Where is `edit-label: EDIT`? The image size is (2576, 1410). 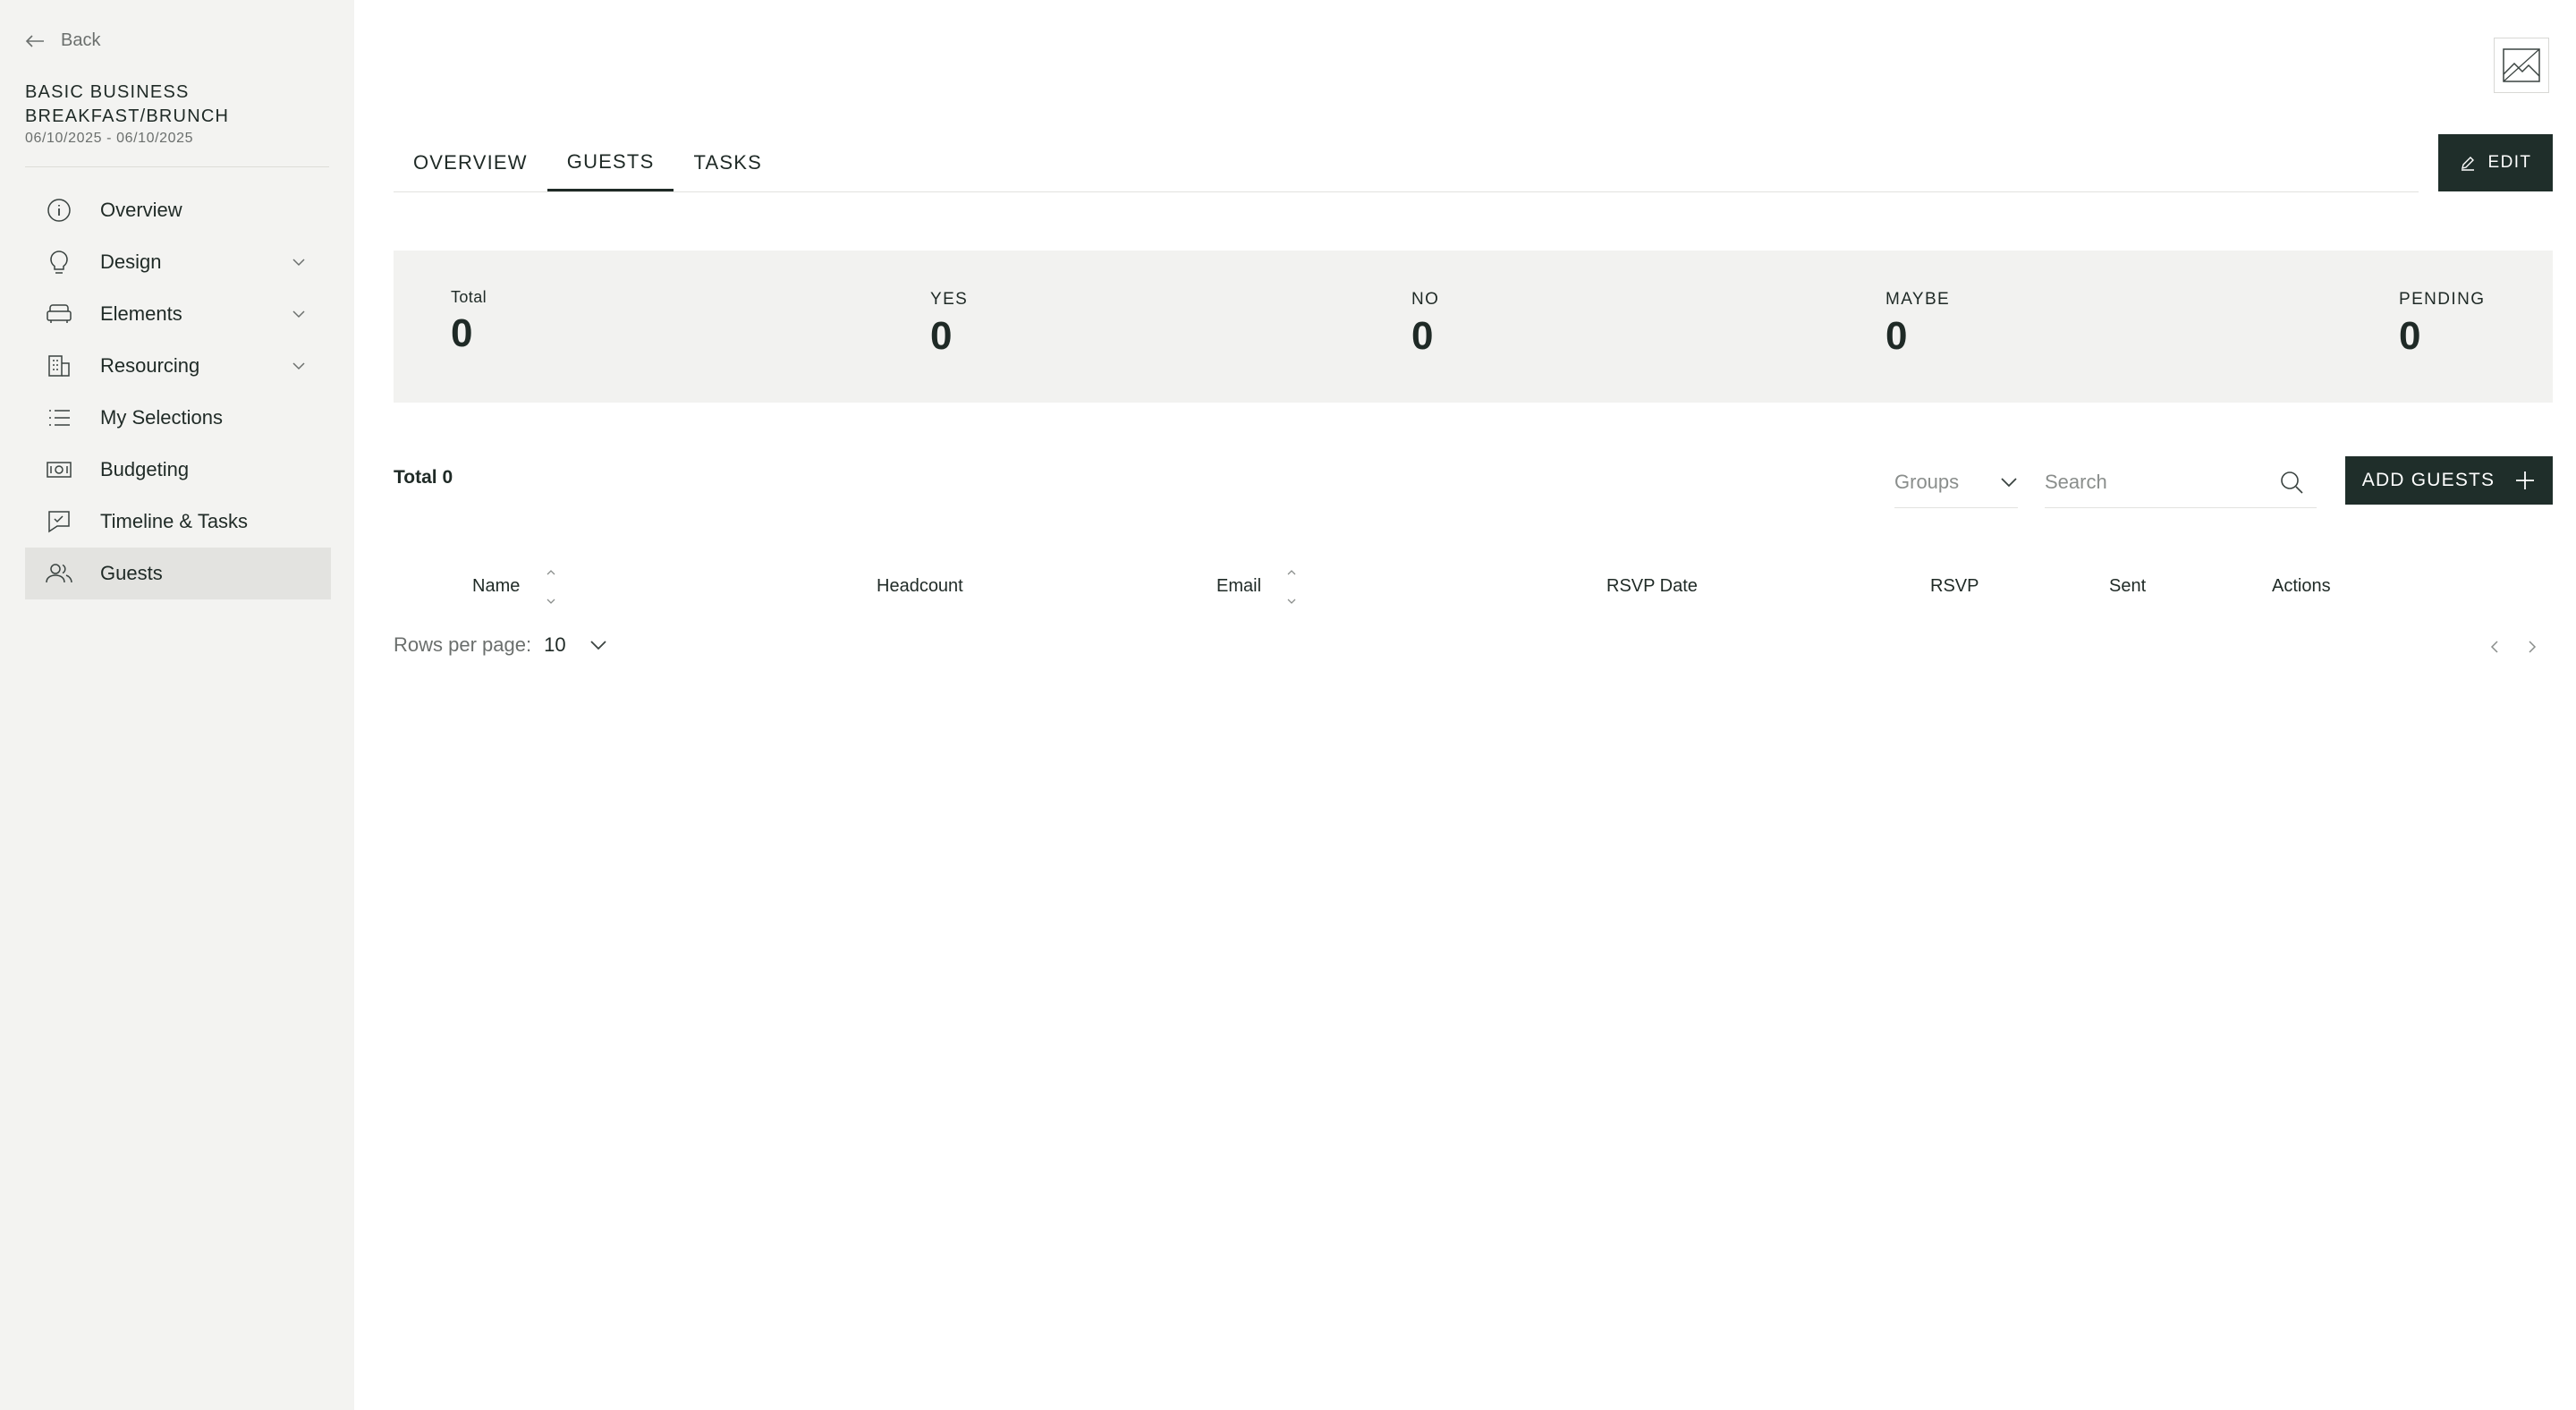 edit-label: EDIT is located at coordinates (2509, 162).